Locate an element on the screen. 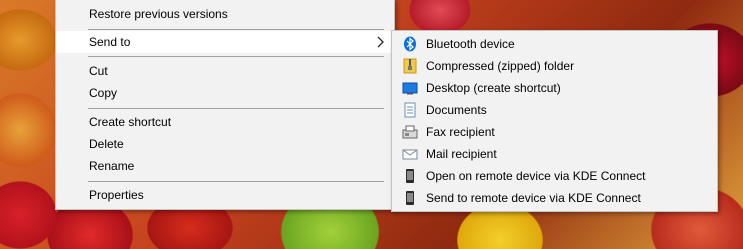 The height and width of the screenshot is (249, 743). submenu-item-label: Fax recipient is located at coordinates (460, 132).